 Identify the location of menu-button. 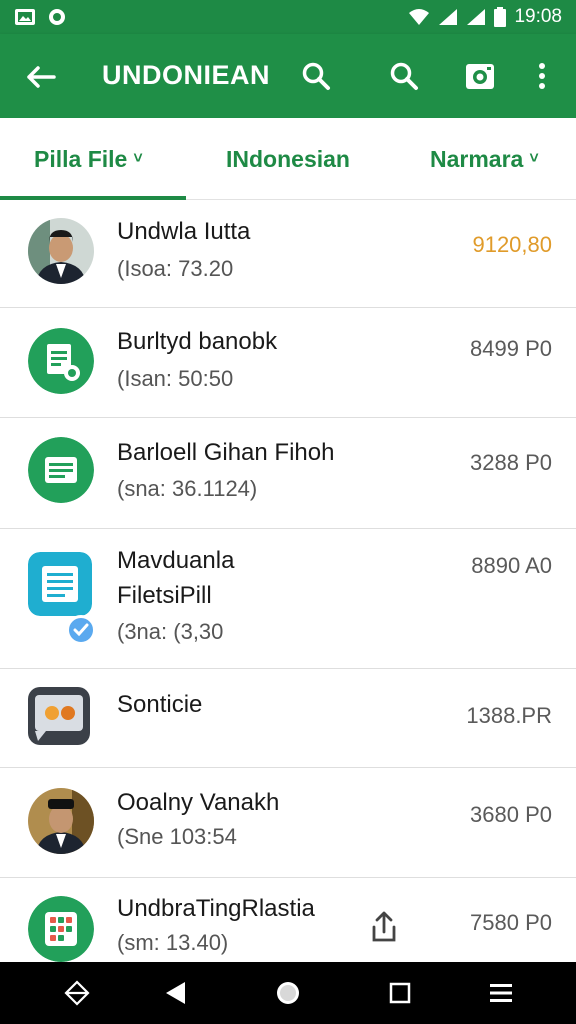
(501, 993).